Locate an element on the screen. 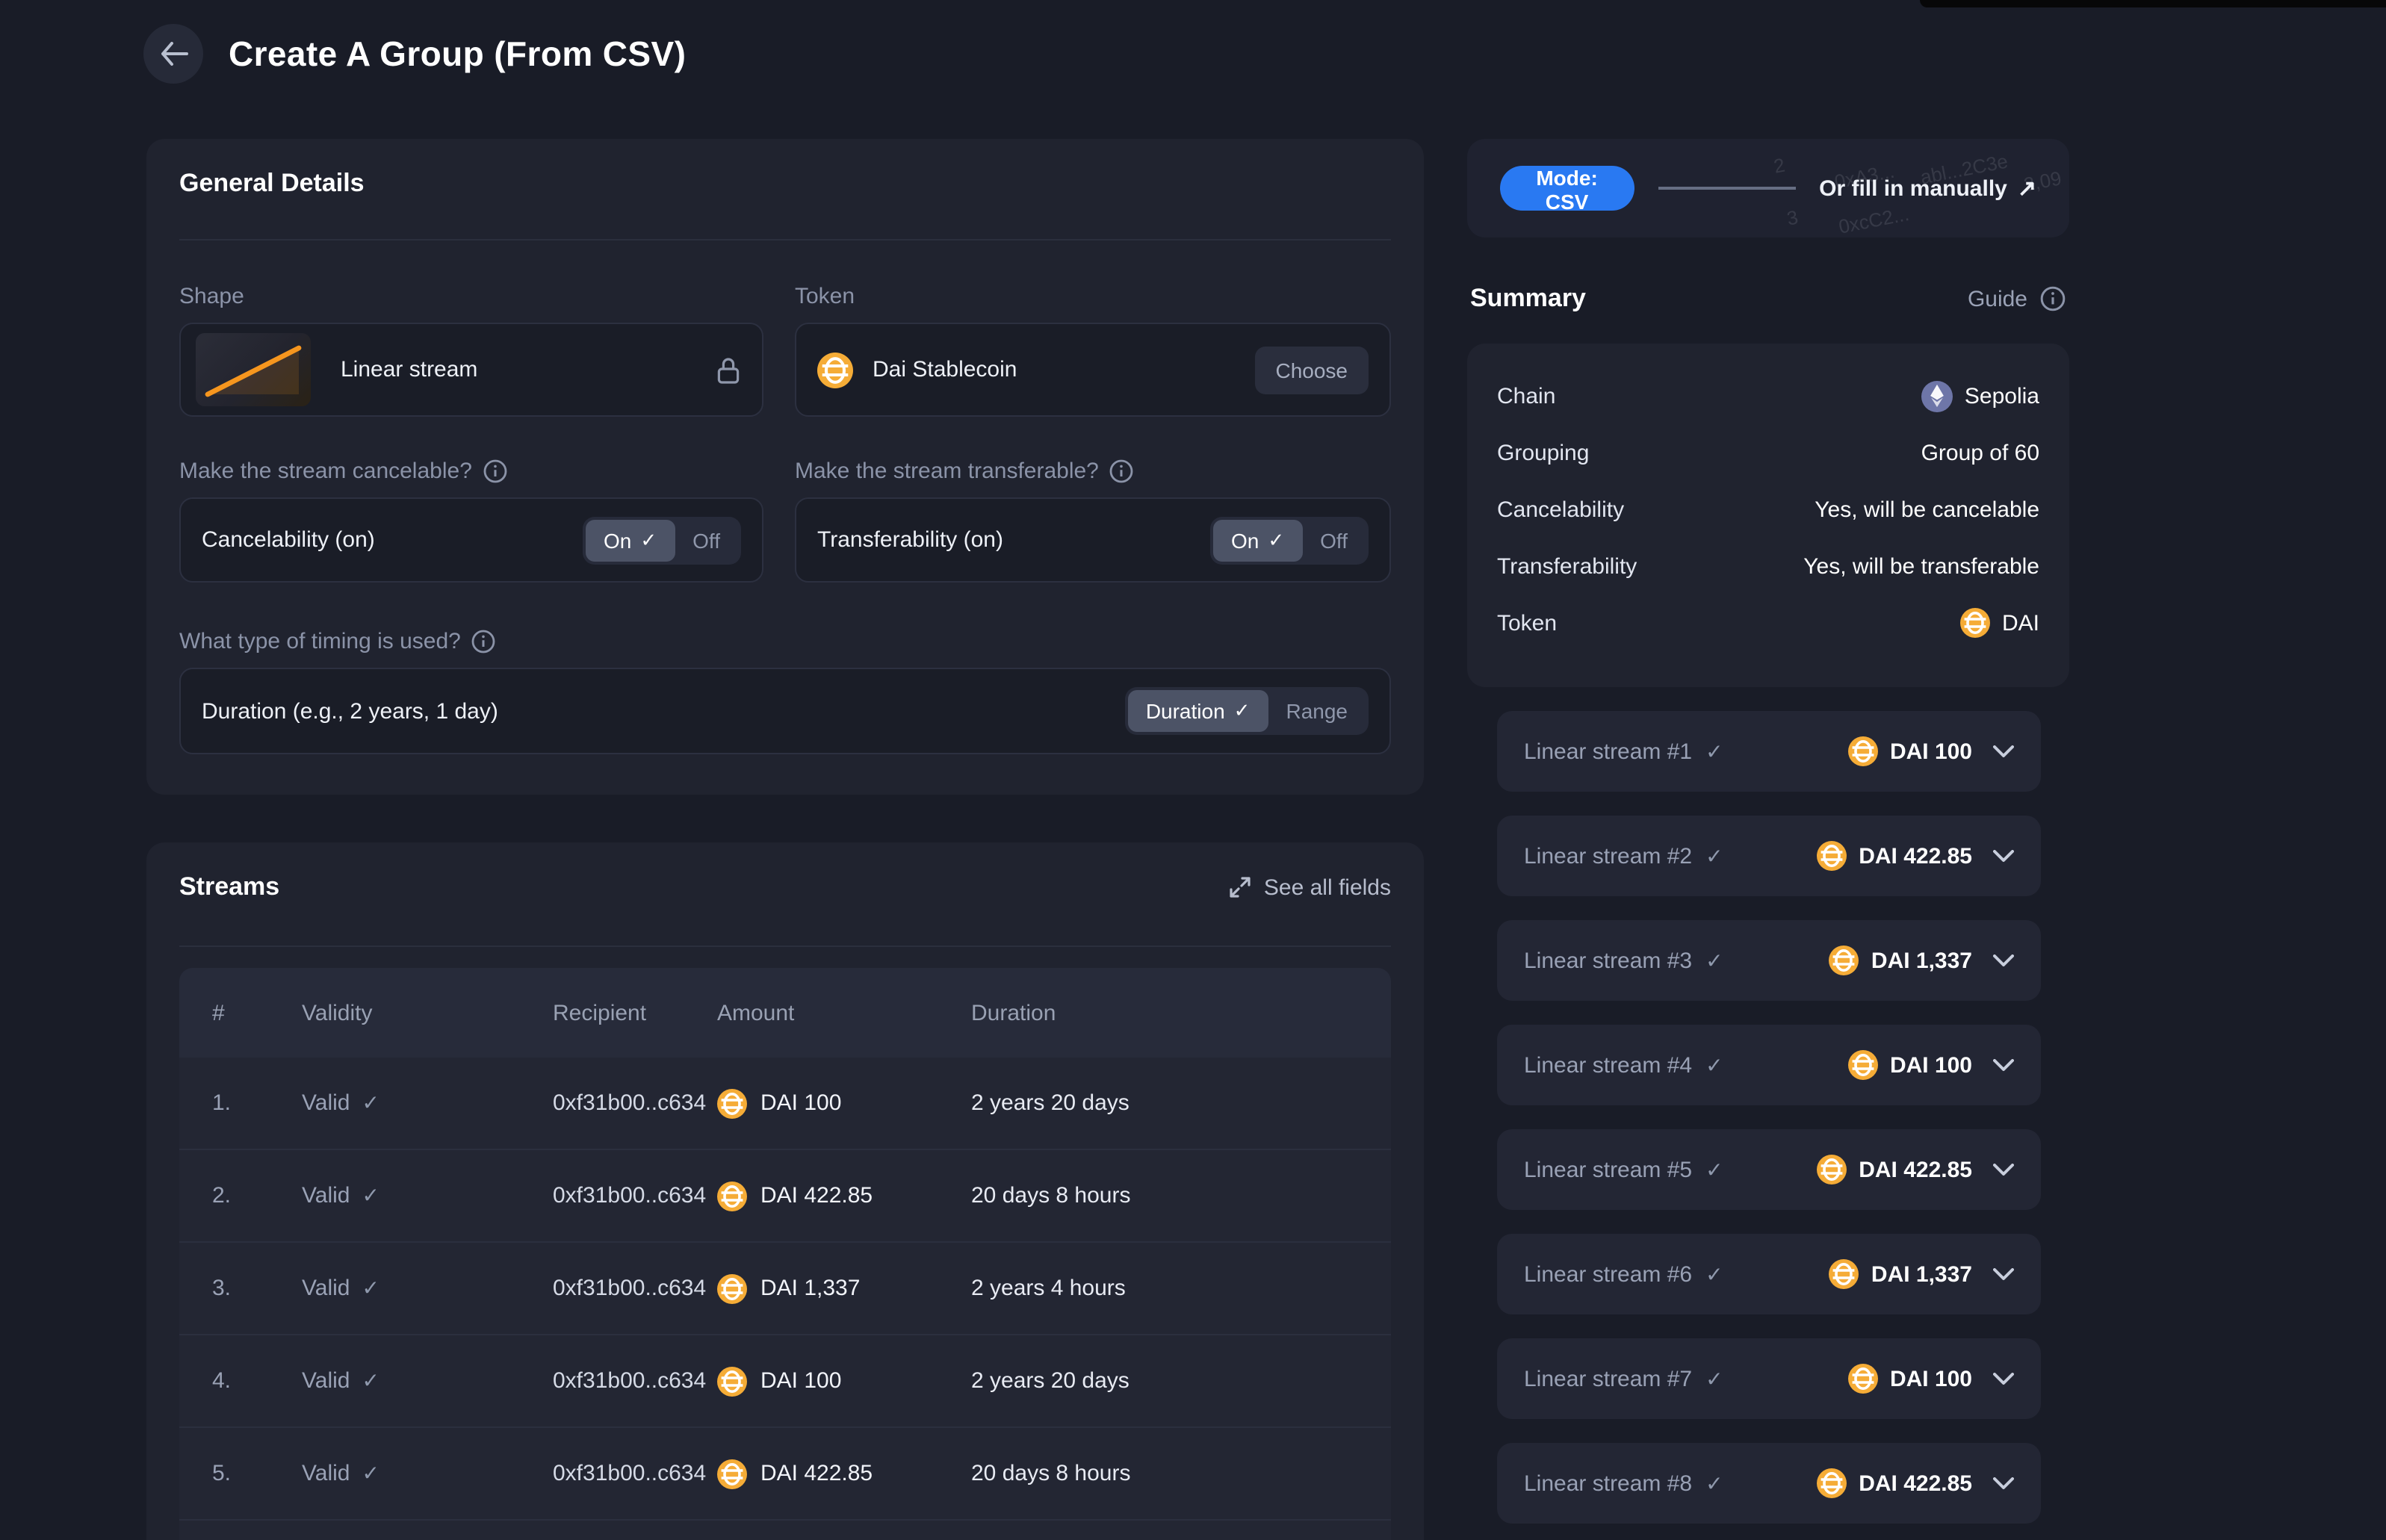  cancelability-toggle: On ✓ Off is located at coordinates (661, 540).